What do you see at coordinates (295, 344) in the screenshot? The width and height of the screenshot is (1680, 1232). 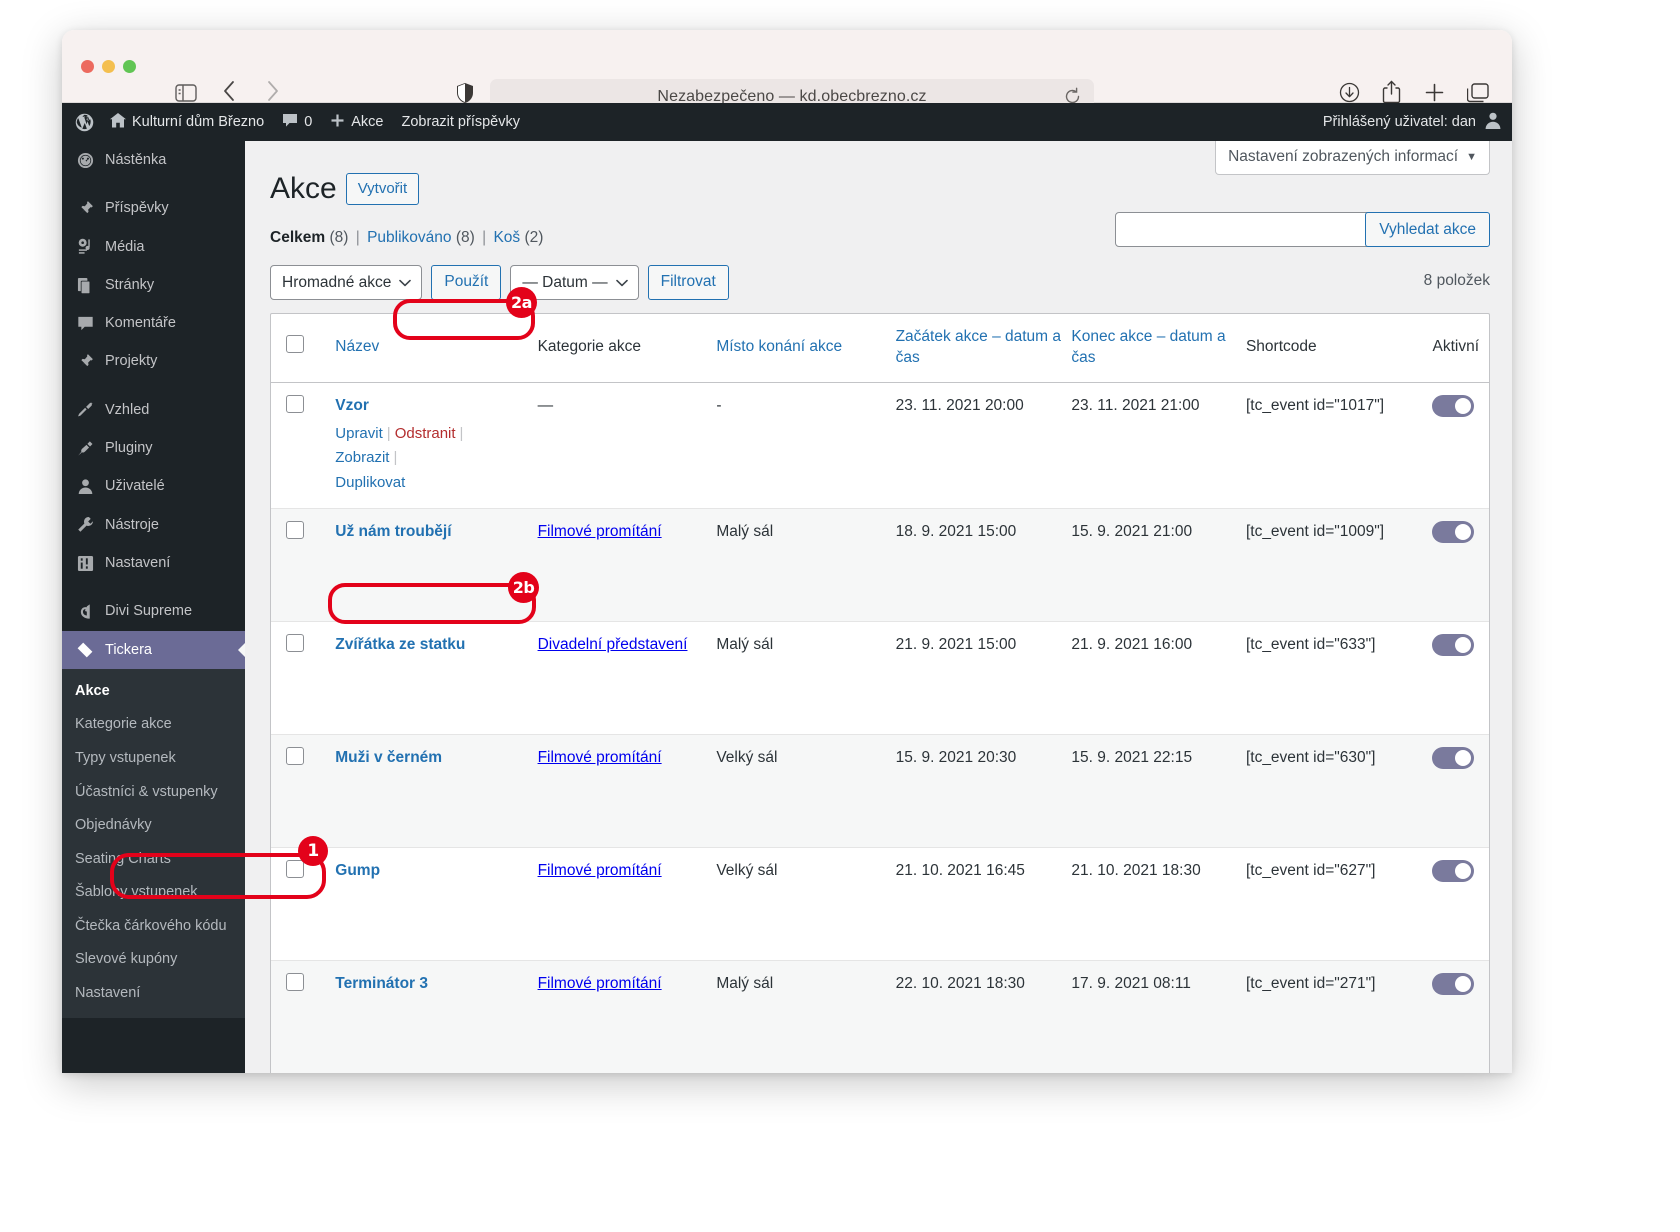 I see `select-all-checkbox` at bounding box center [295, 344].